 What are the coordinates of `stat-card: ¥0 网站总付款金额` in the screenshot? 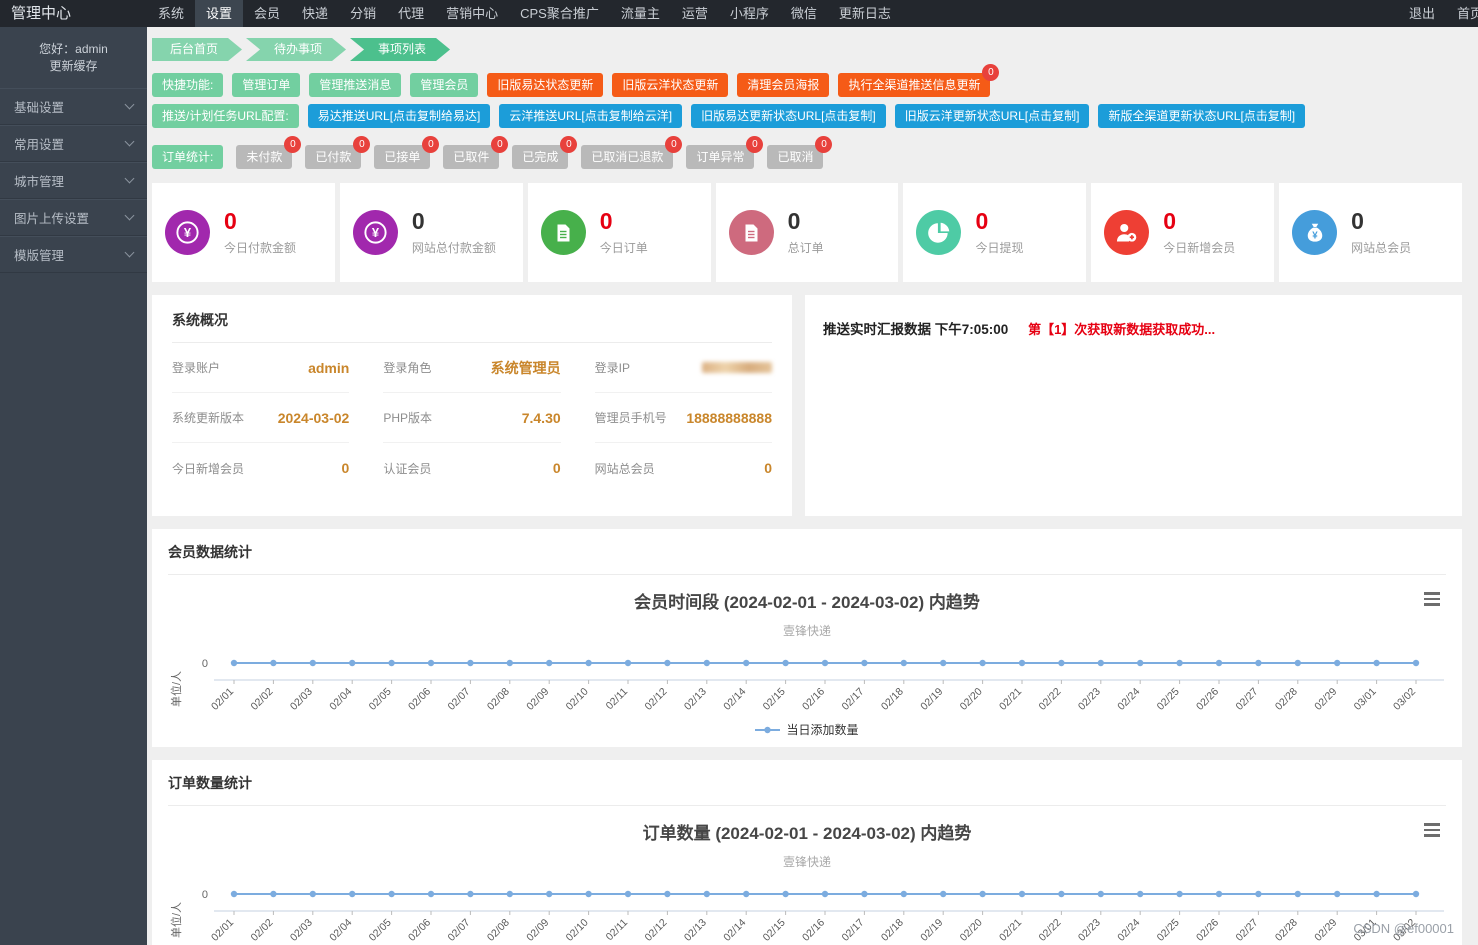 It's located at (431, 232).